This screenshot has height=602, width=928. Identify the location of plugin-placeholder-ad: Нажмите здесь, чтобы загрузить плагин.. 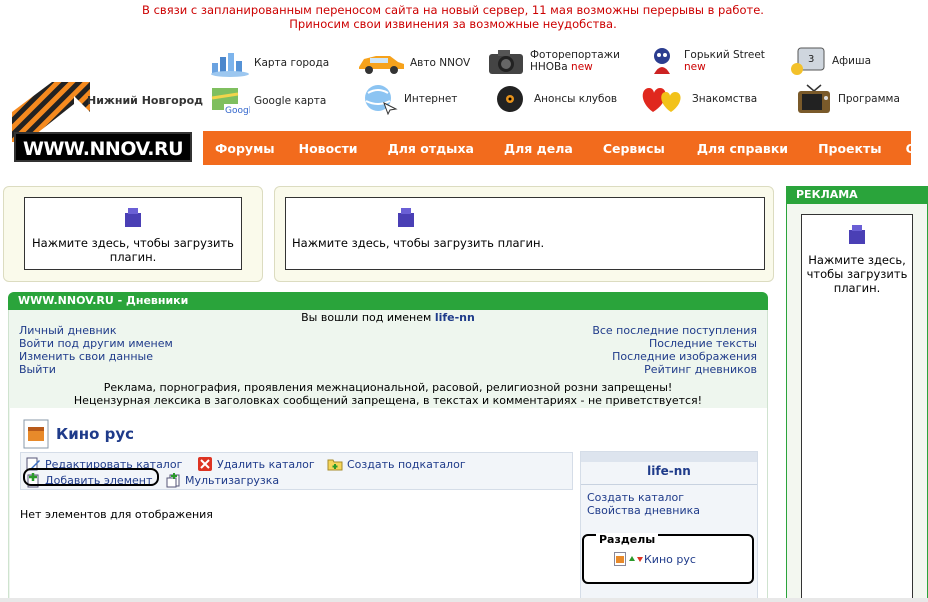
(857, 408).